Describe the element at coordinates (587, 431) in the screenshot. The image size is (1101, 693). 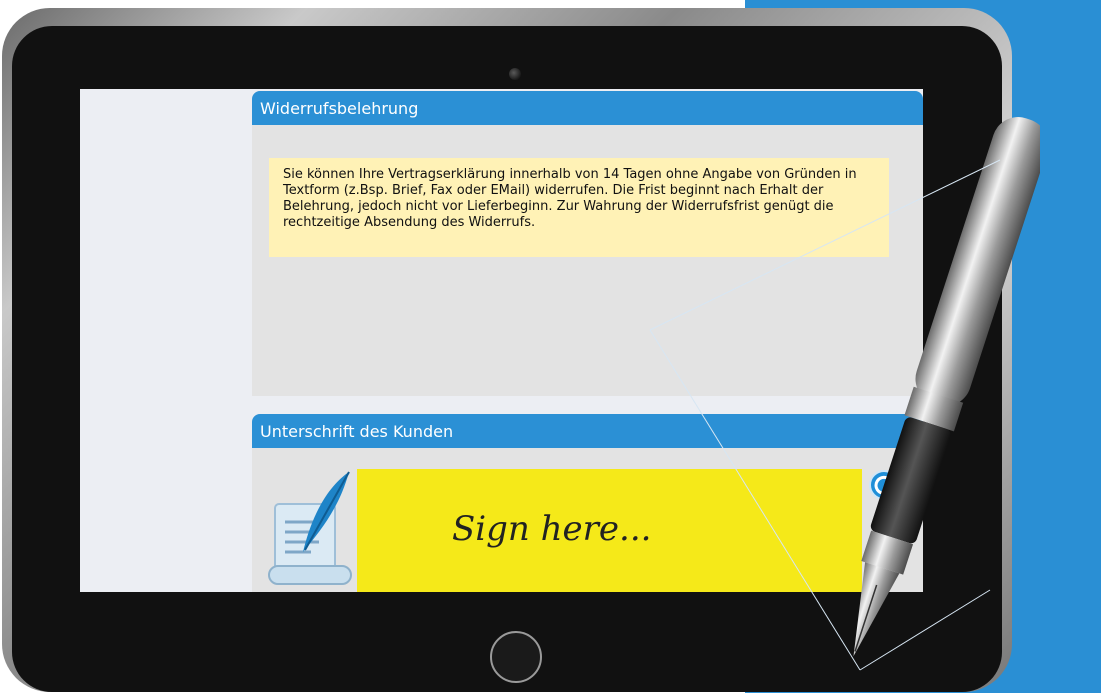
I see `customer-signature-title: Unterschrift des Kunden` at that location.